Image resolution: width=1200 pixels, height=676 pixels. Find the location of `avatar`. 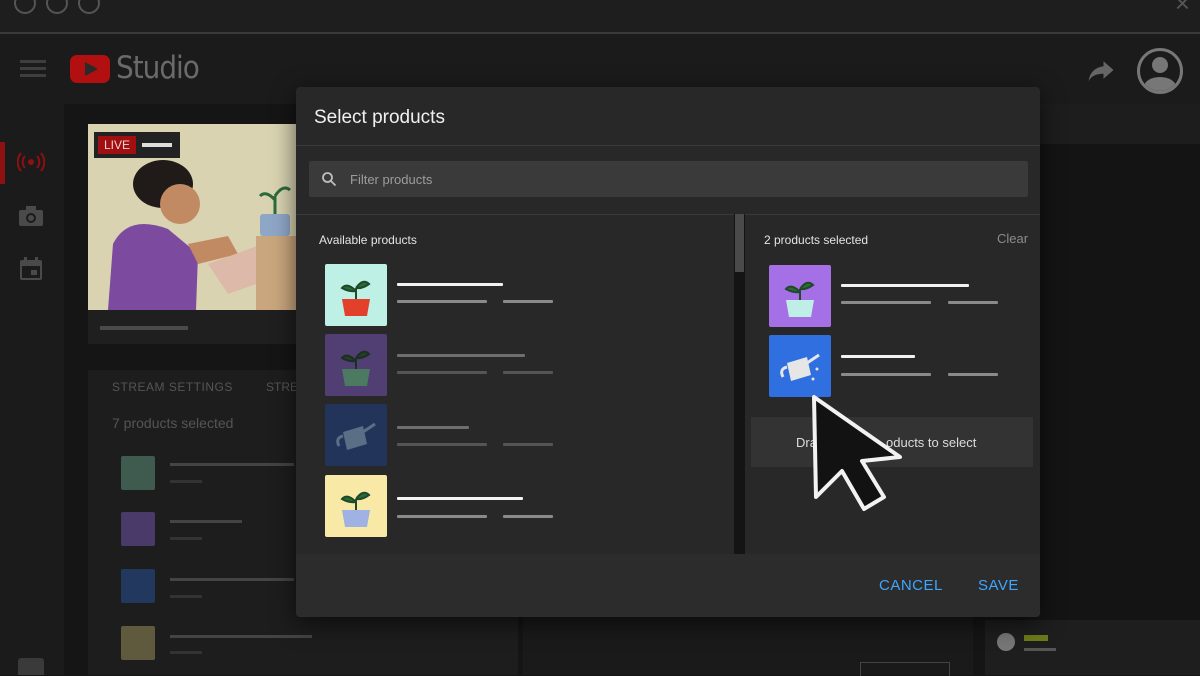

avatar is located at coordinates (1160, 71).